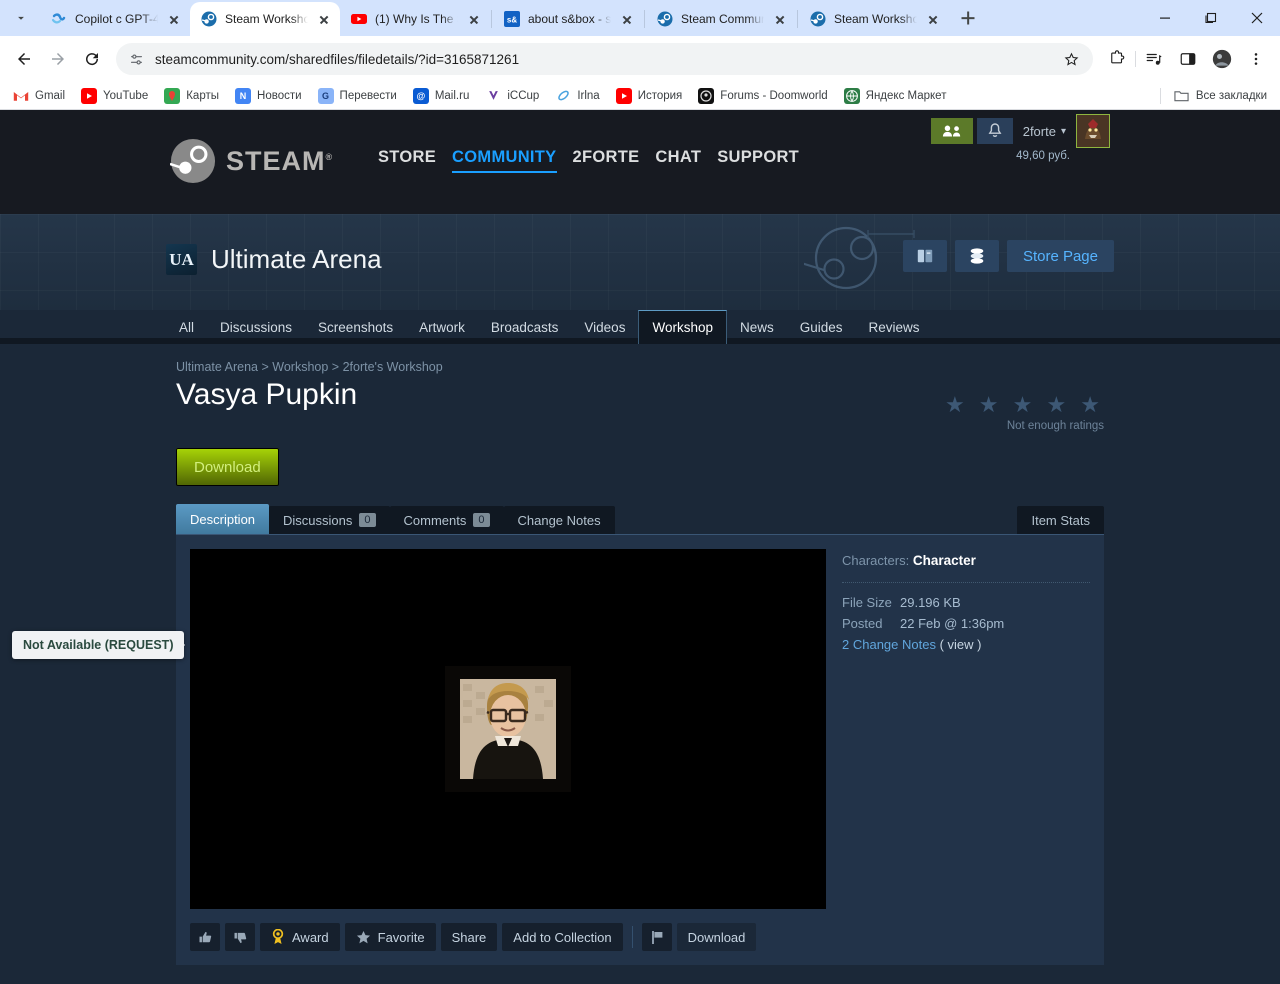  What do you see at coordinates (562, 937) in the screenshot?
I see `add-to-collection-button: Add to Collection` at bounding box center [562, 937].